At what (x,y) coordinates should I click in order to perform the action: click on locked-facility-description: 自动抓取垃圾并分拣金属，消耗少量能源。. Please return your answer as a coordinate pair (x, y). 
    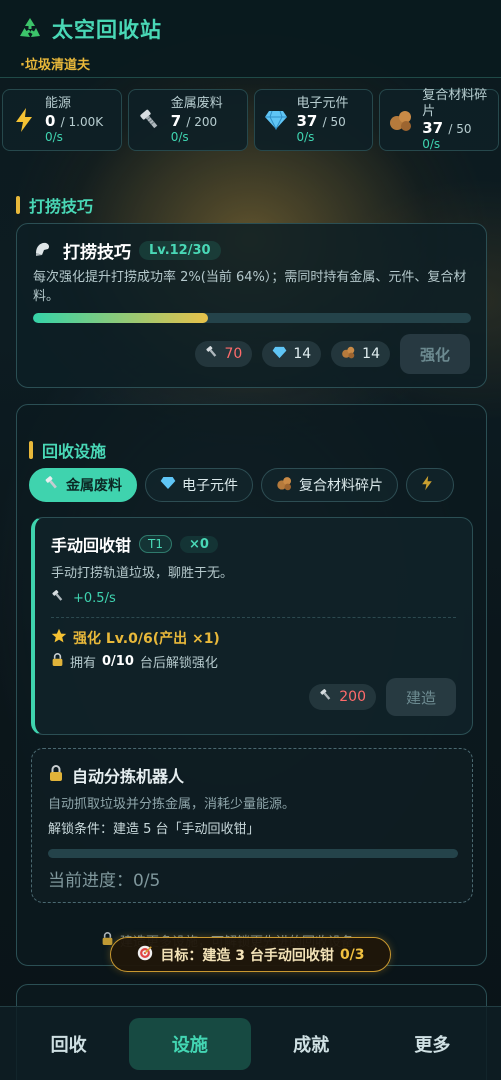
    Looking at the image, I should click on (172, 804).